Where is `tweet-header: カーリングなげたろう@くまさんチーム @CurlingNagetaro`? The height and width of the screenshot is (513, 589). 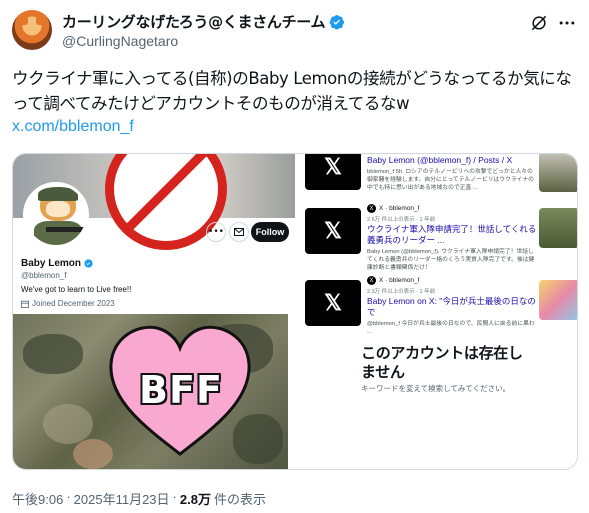
tweet-header: カーリングなげたろう@くまさんチーム @CurlingNagetaro is located at coordinates (294, 31).